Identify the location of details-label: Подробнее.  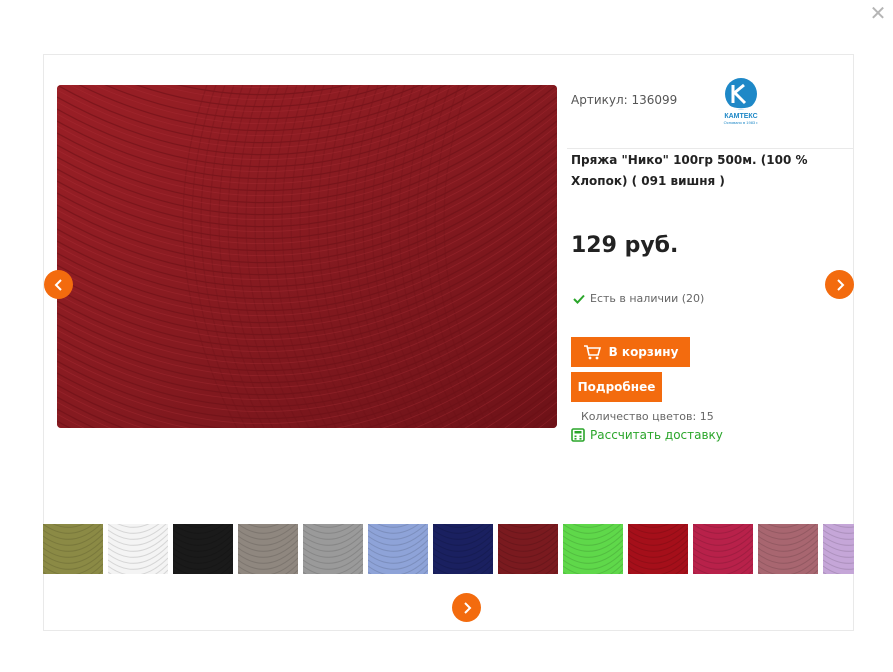
(616, 387).